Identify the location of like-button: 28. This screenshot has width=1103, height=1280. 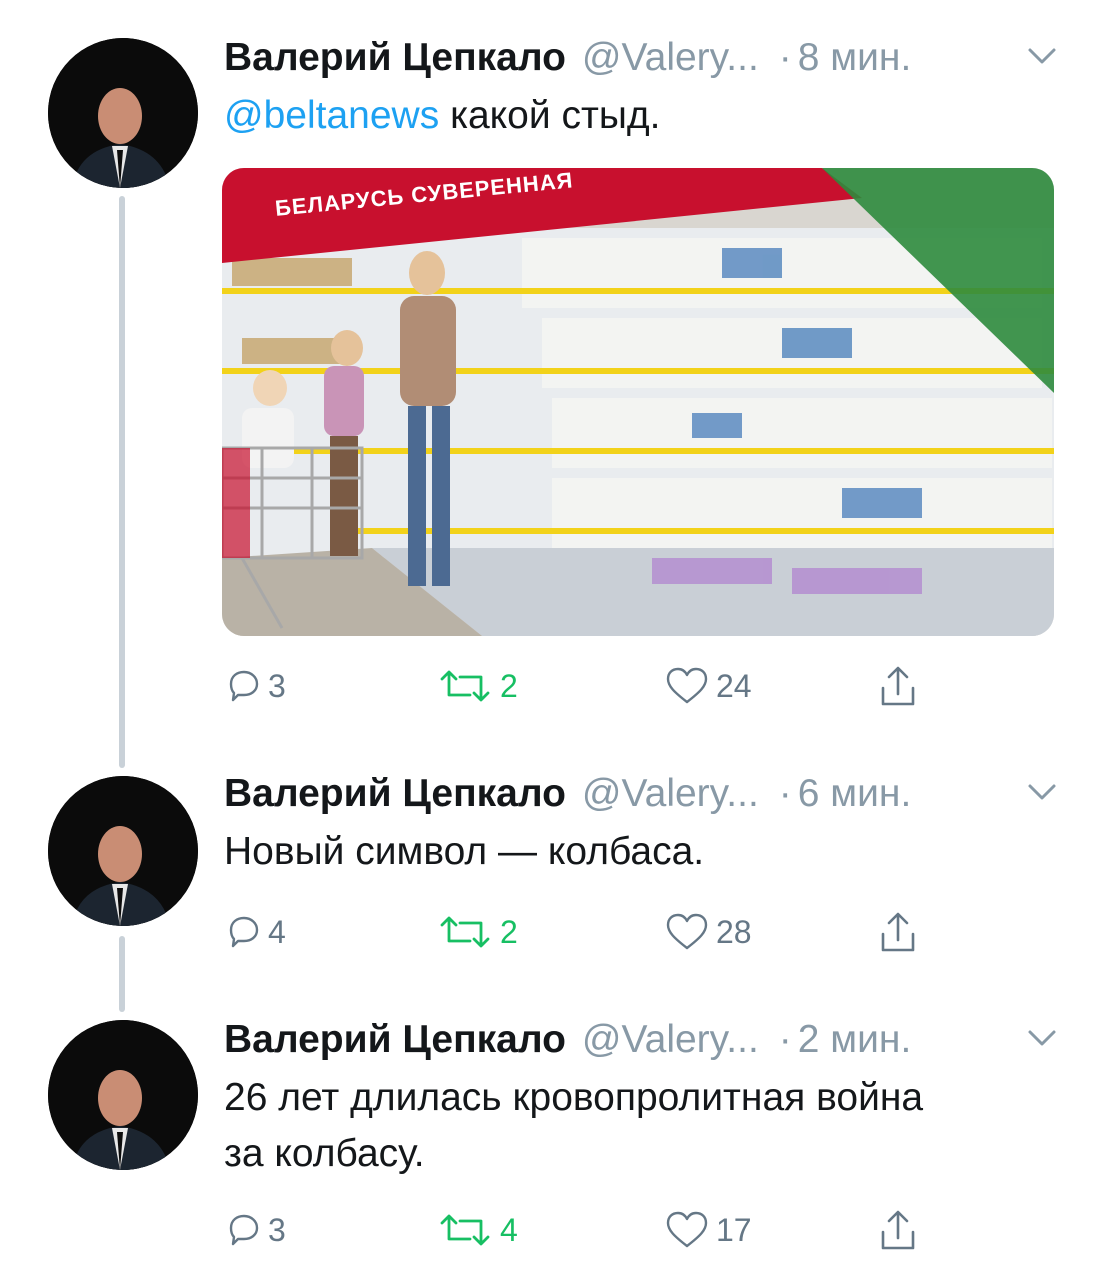
(708, 932).